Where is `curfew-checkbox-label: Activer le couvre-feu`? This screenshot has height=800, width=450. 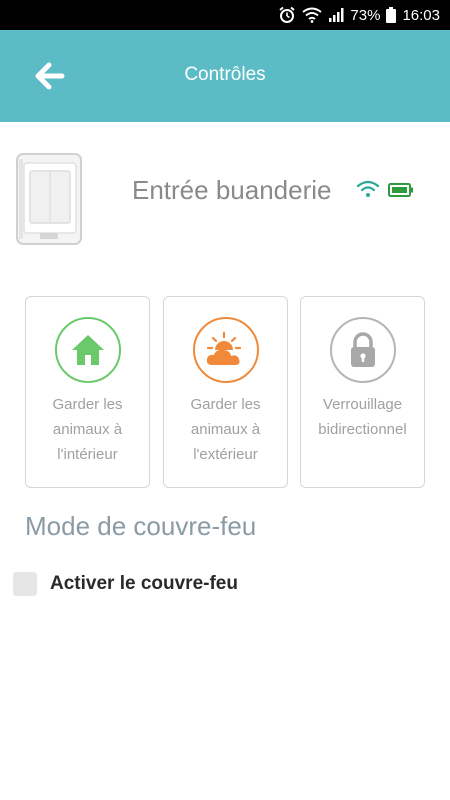
curfew-checkbox-label: Activer le couvre-feu is located at coordinates (144, 583).